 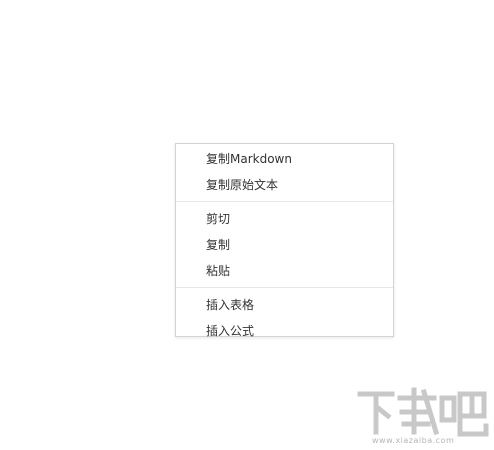 What do you see at coordinates (284, 185) in the screenshot?
I see `menu-item-copy-raw-text: 复制原始文本` at bounding box center [284, 185].